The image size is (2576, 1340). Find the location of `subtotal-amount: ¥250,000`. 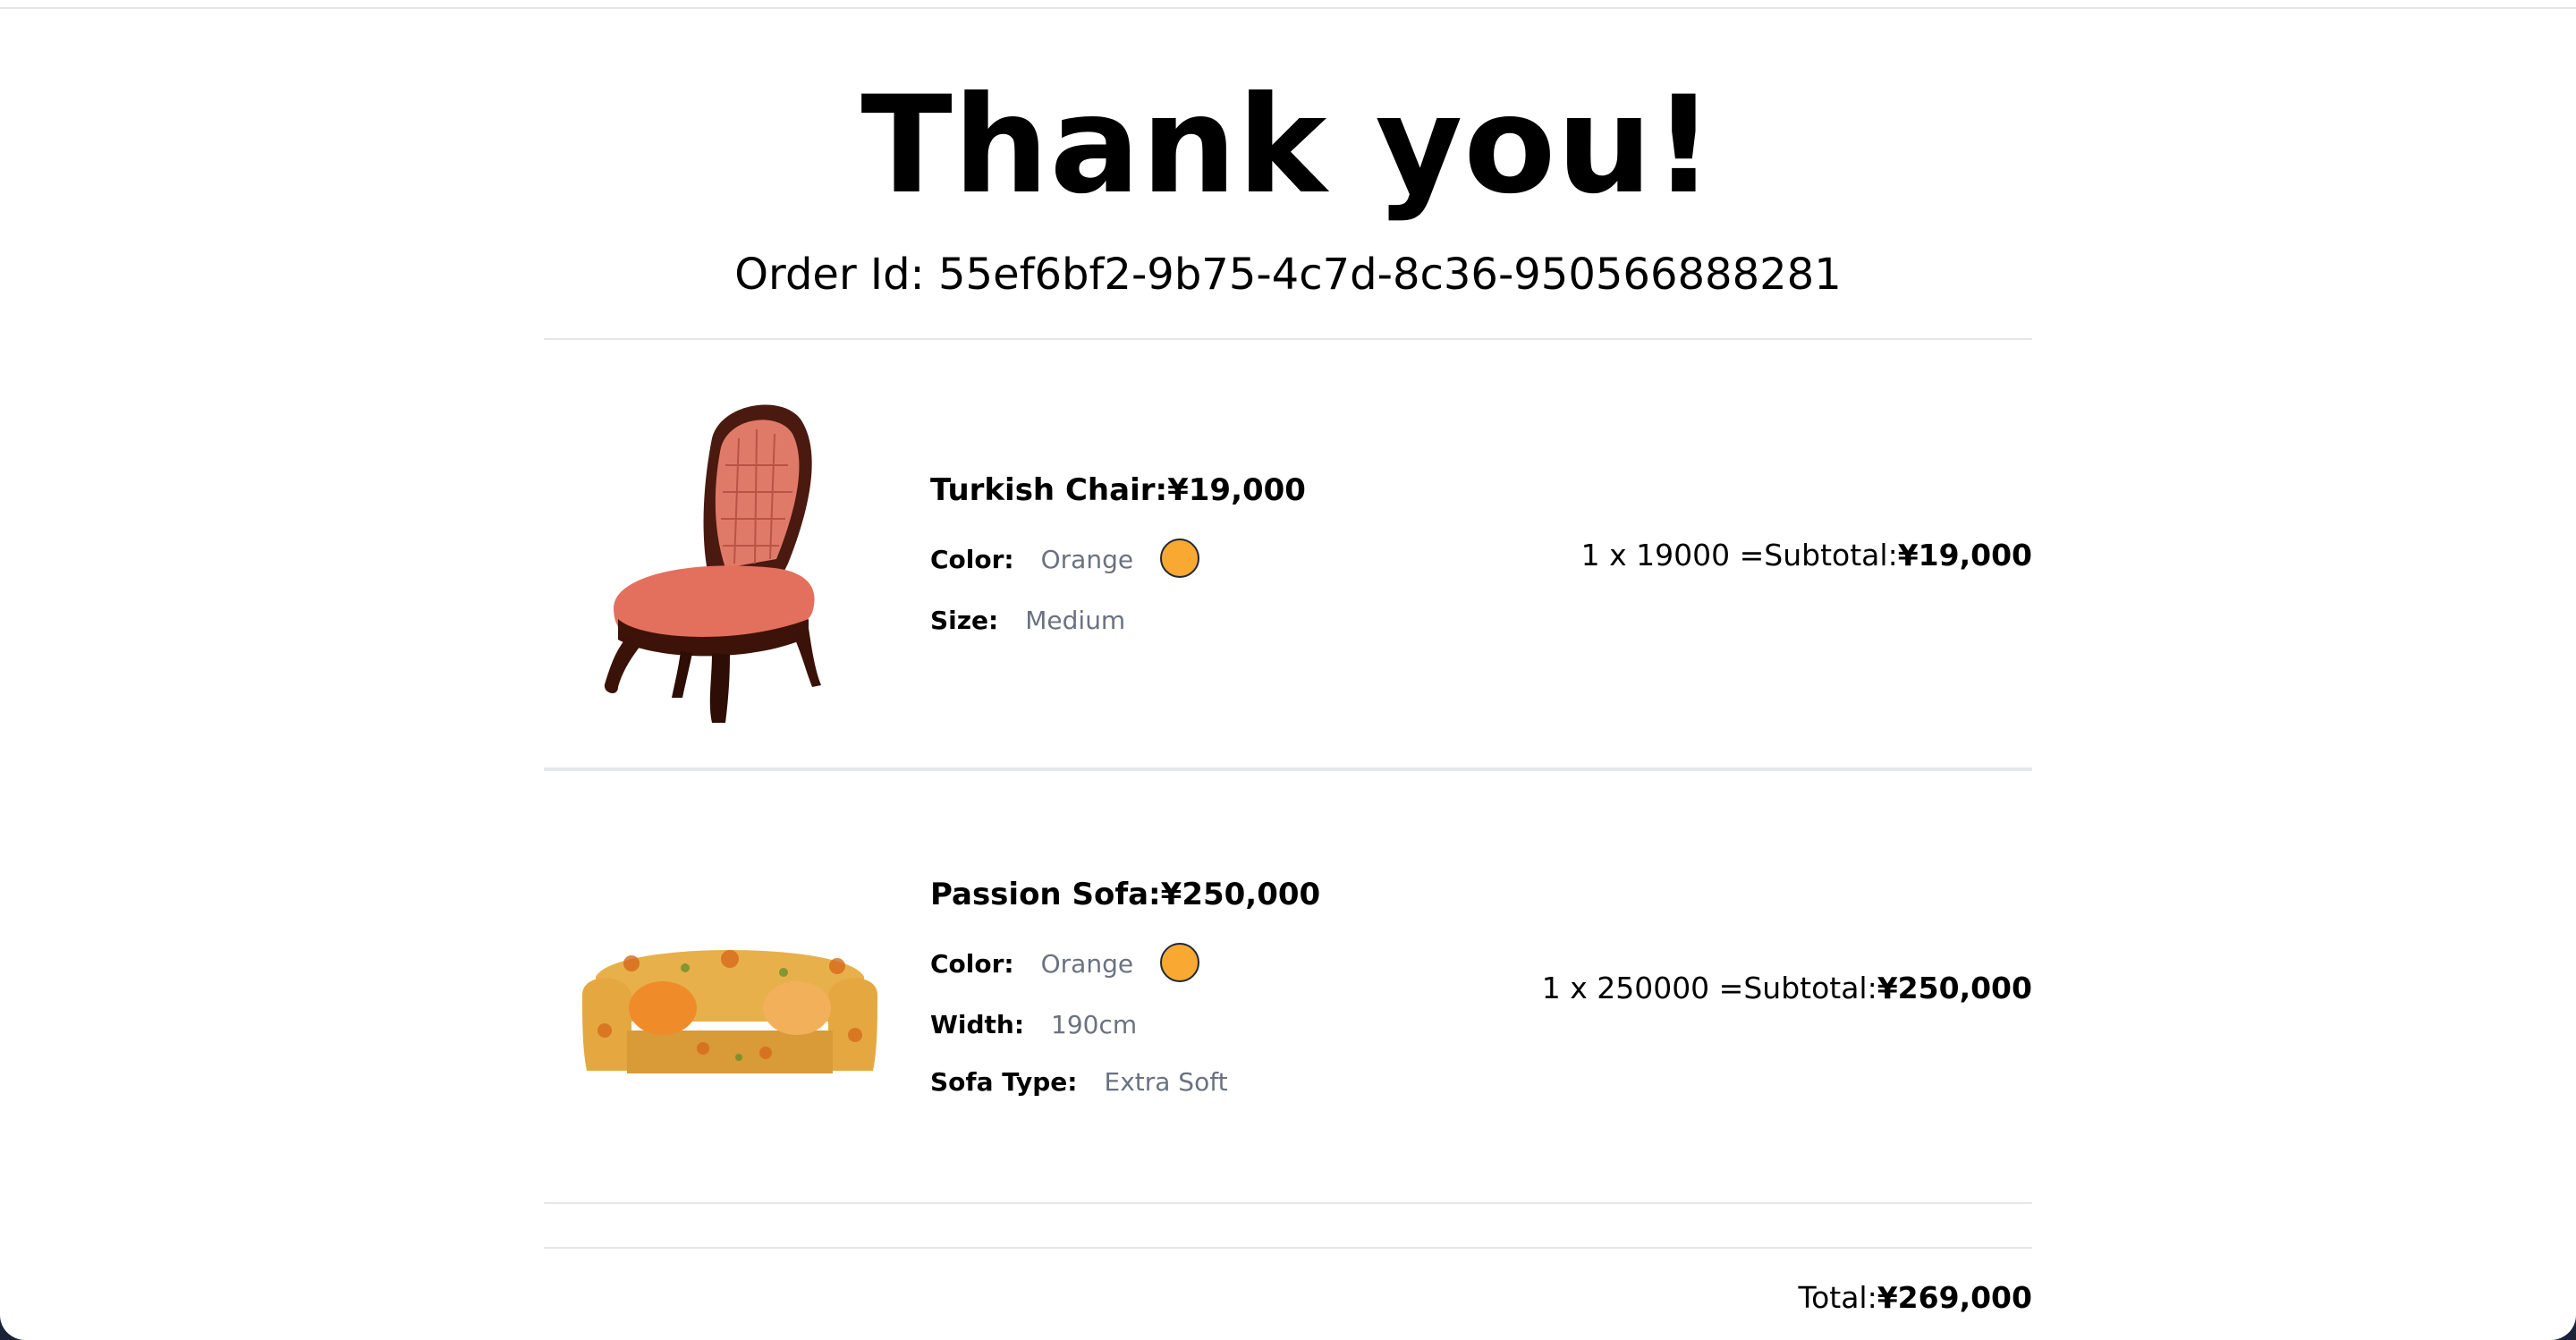

subtotal-amount: ¥250,000 is located at coordinates (1954, 988).